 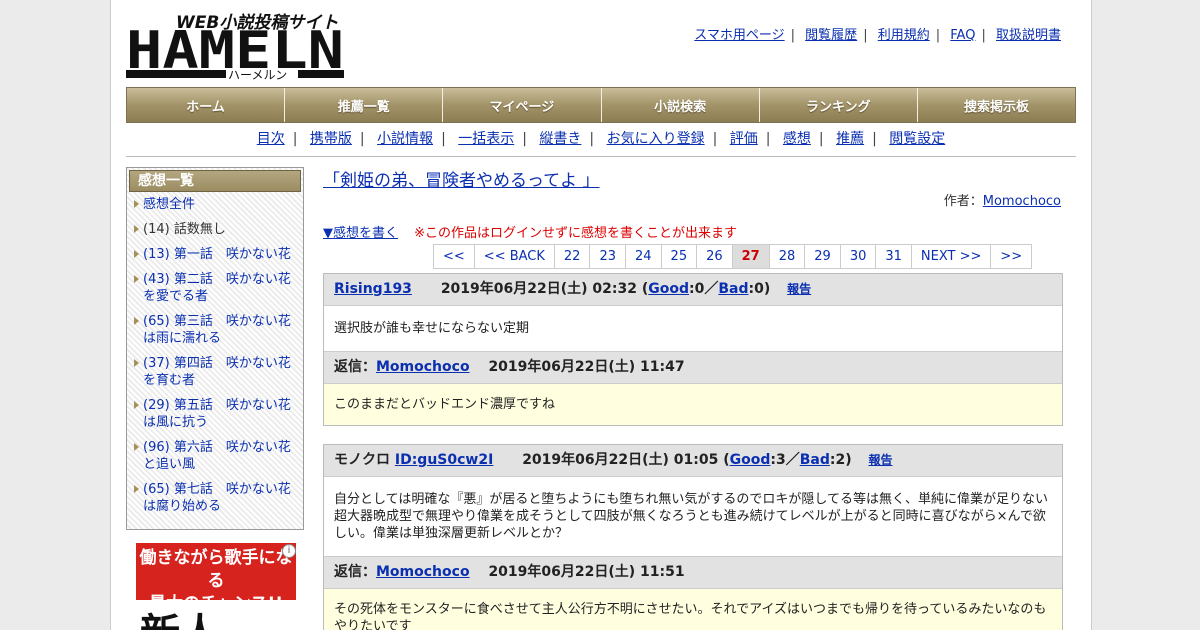 I want to click on novel-title-link: 「剣姫の弟、冒険者やめるってよ 」, so click(x=461, y=181).